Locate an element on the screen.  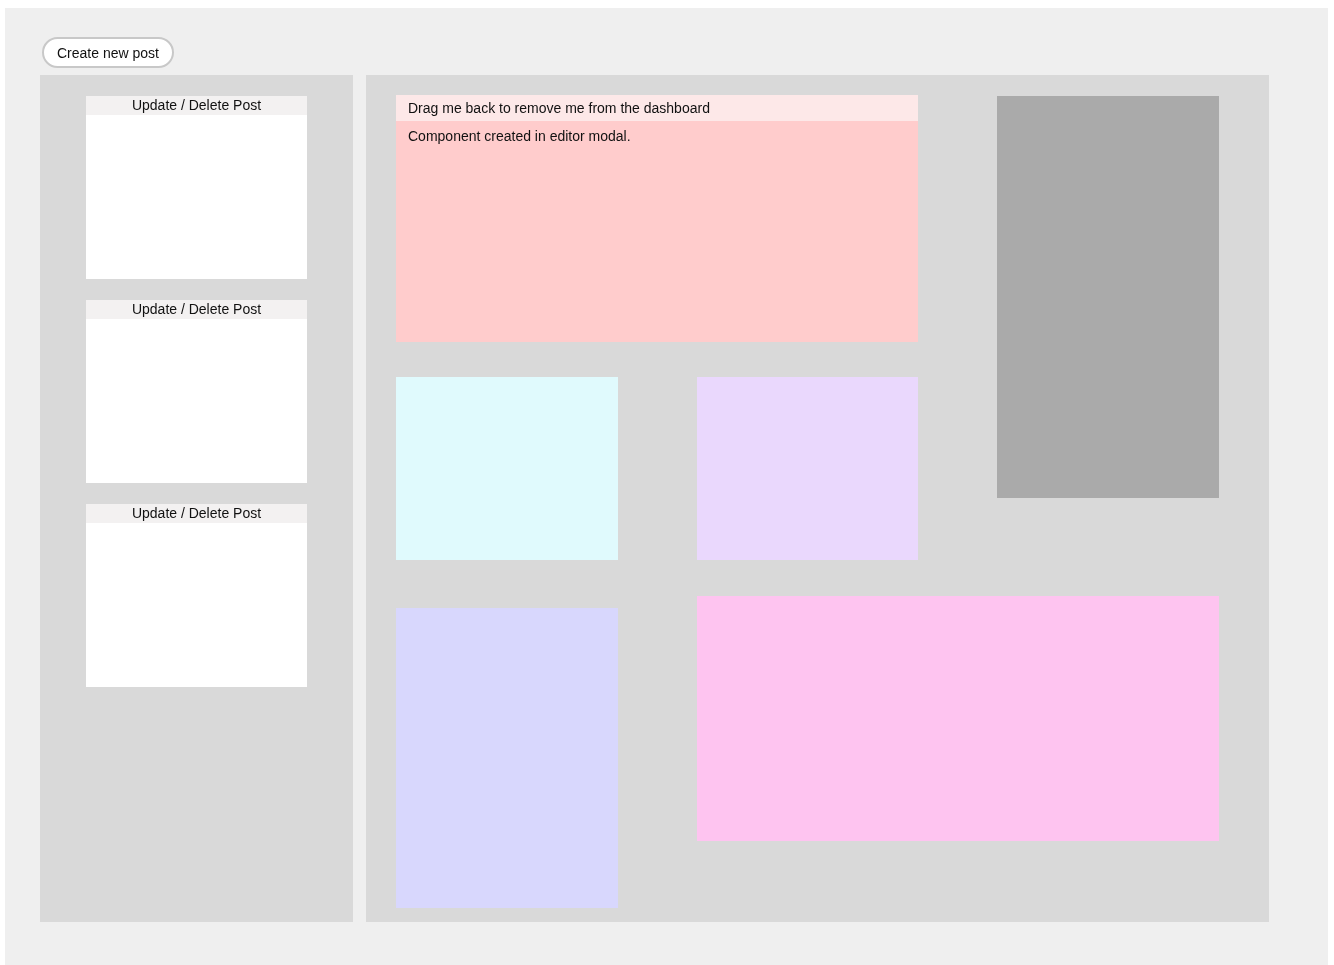
widget-header: Drag me back to remove me from the dashboard is located at coordinates (657, 108).